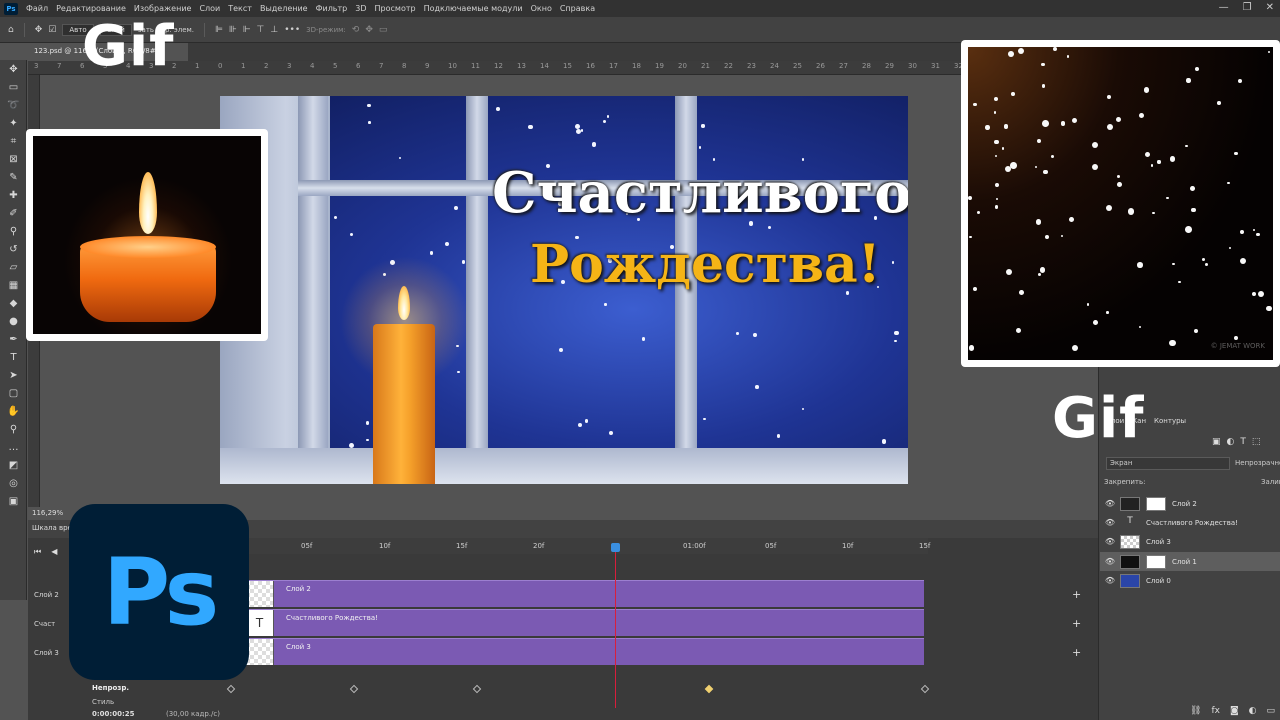 This screenshot has width=1280, height=720. Describe the element at coordinates (13, 411) in the screenshot. I see `hand-tool-icon: ✋` at that location.